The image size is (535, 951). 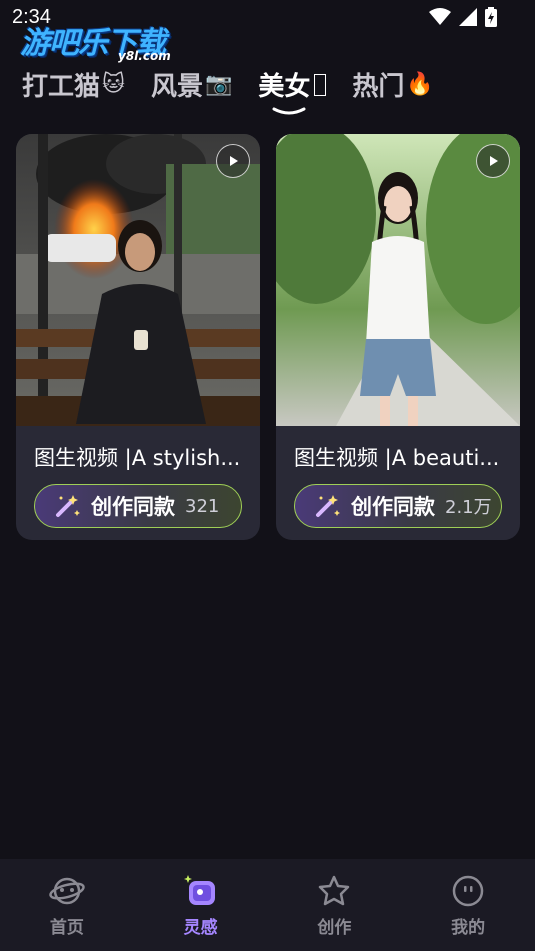 I want to click on tab-remen: 热门 🔥, so click(x=392, y=84).